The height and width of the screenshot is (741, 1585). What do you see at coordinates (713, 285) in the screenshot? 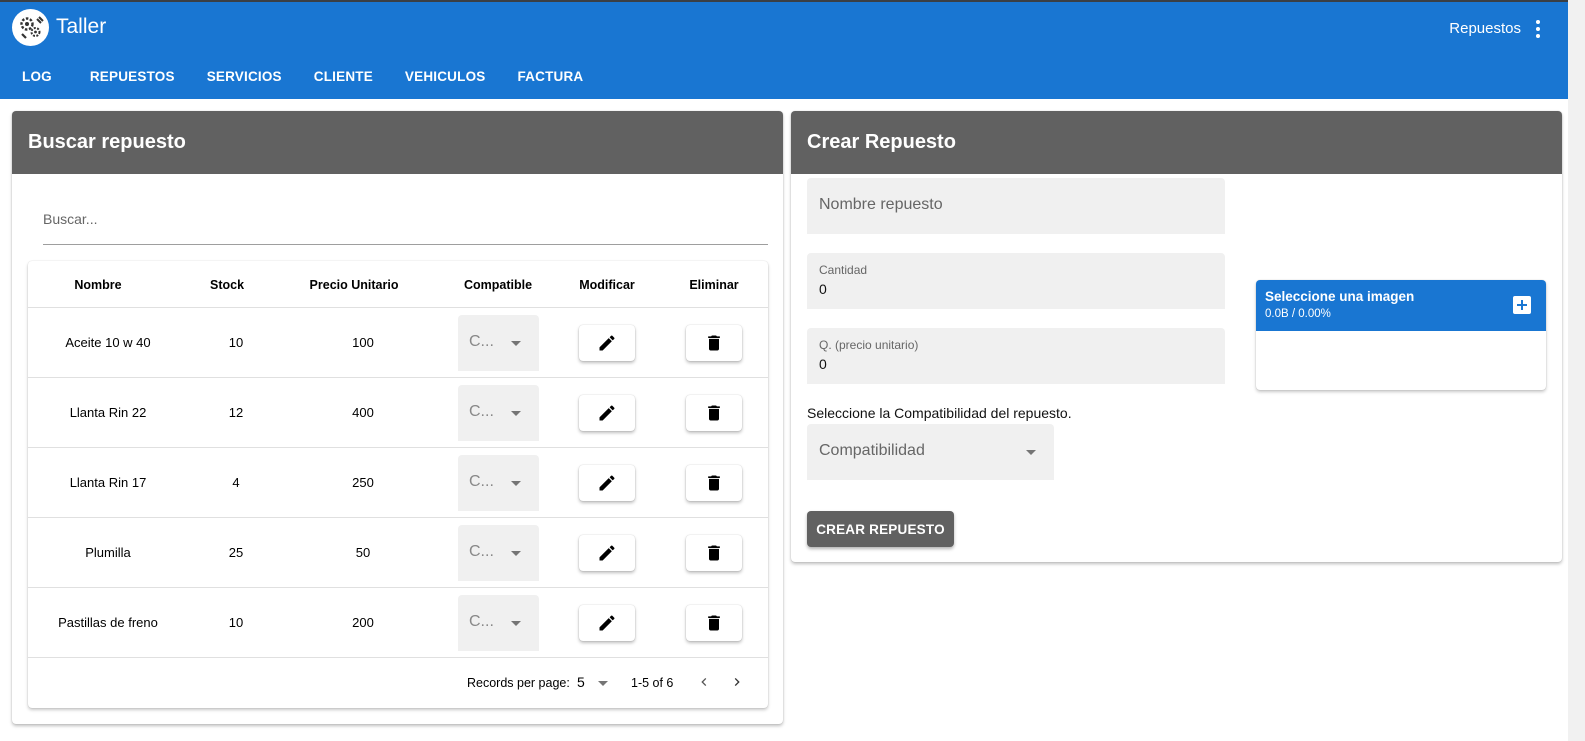
I see `col-header-eliminar: Eliminar` at bounding box center [713, 285].